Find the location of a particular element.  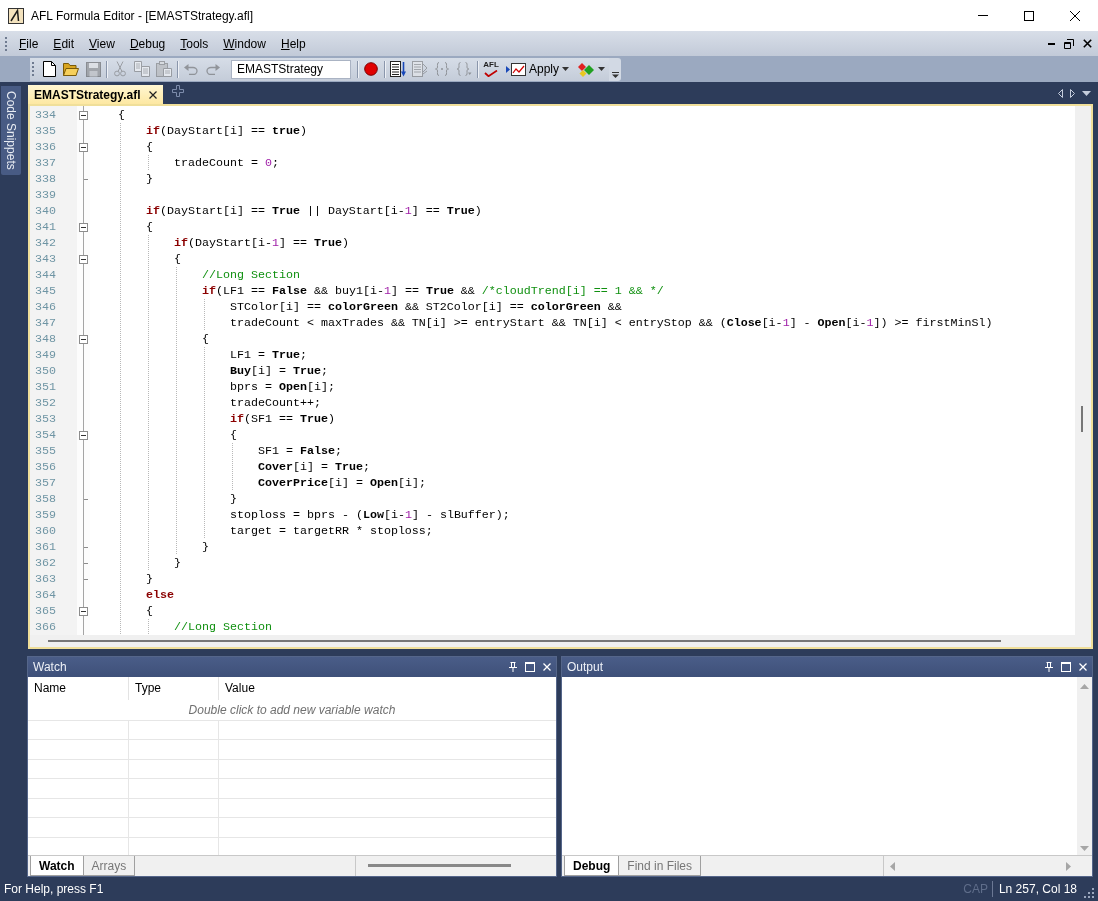

line-number: 334 is located at coordinates (45, 115).